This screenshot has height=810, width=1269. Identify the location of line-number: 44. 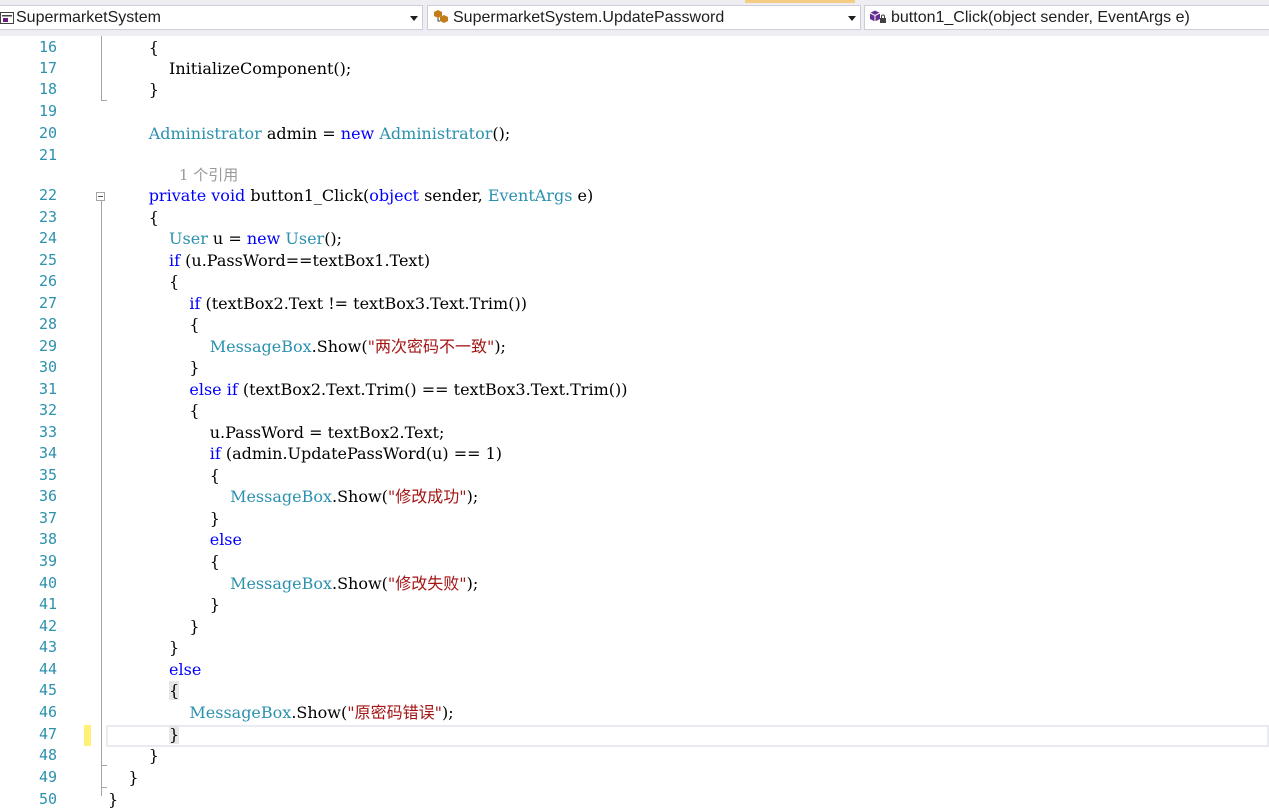
(47, 669).